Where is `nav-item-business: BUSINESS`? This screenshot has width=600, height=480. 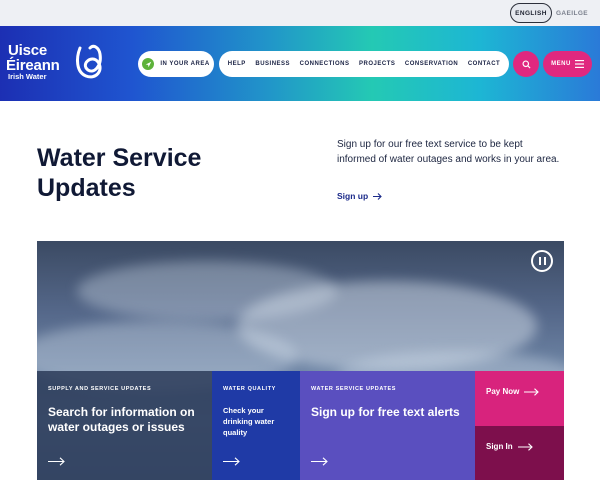
nav-item-business: BUSINESS is located at coordinates (272, 64).